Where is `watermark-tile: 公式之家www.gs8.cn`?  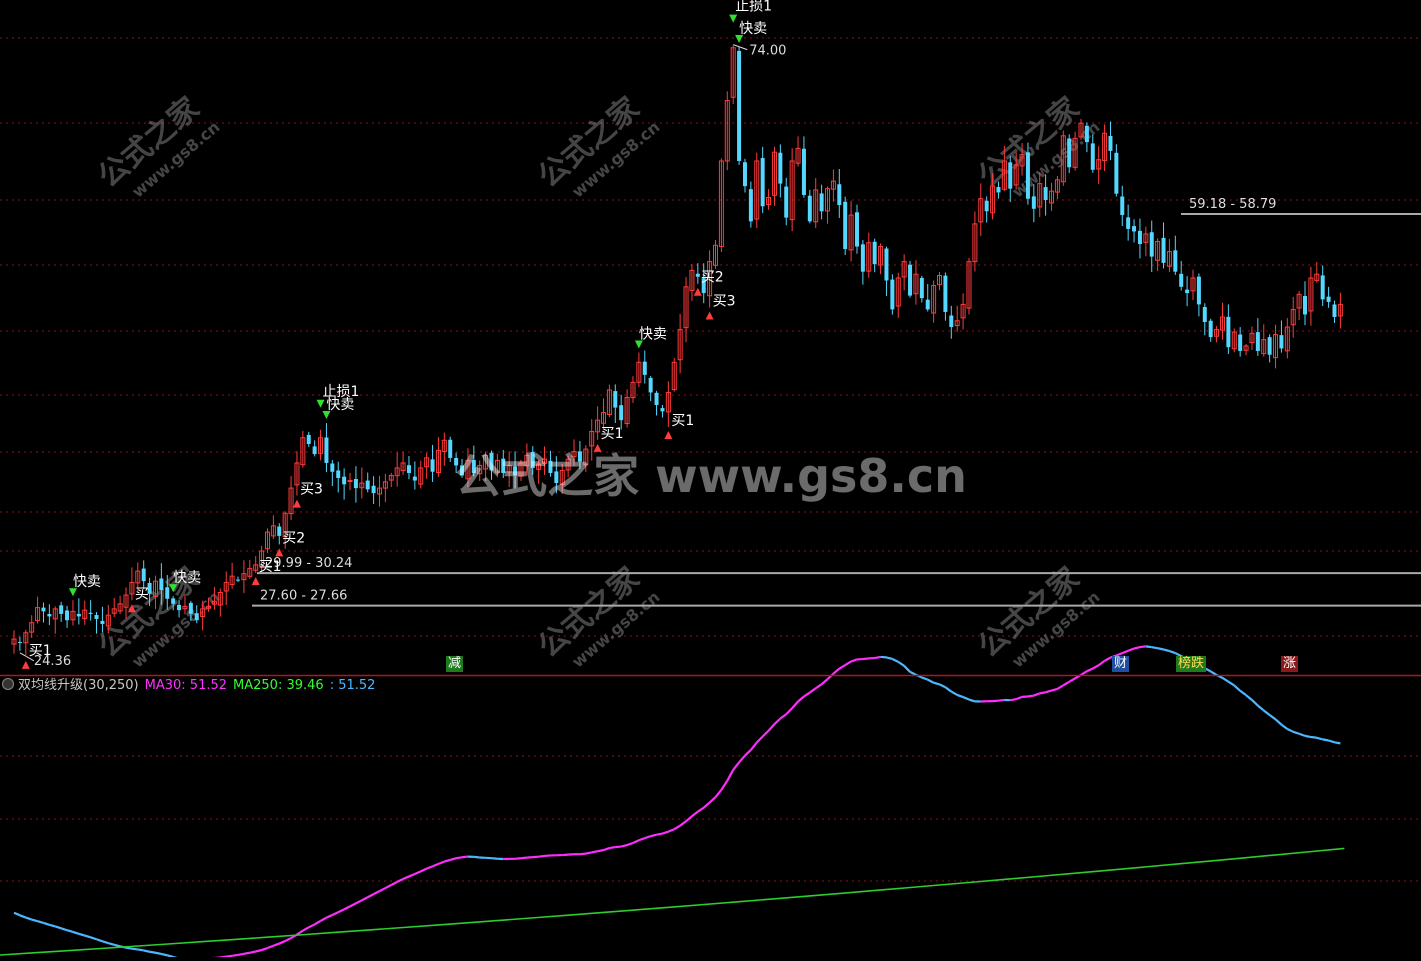
watermark-tile: 公式之家www.gs8.cn is located at coordinates (598, 620).